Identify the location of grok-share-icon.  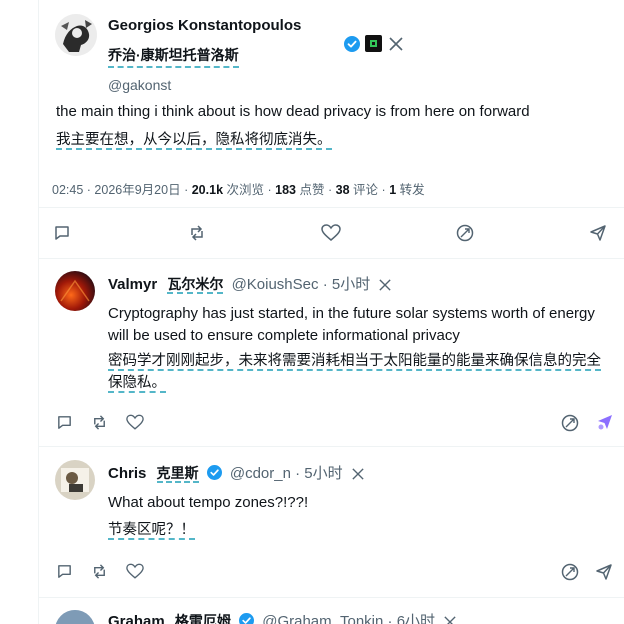
(605, 422).